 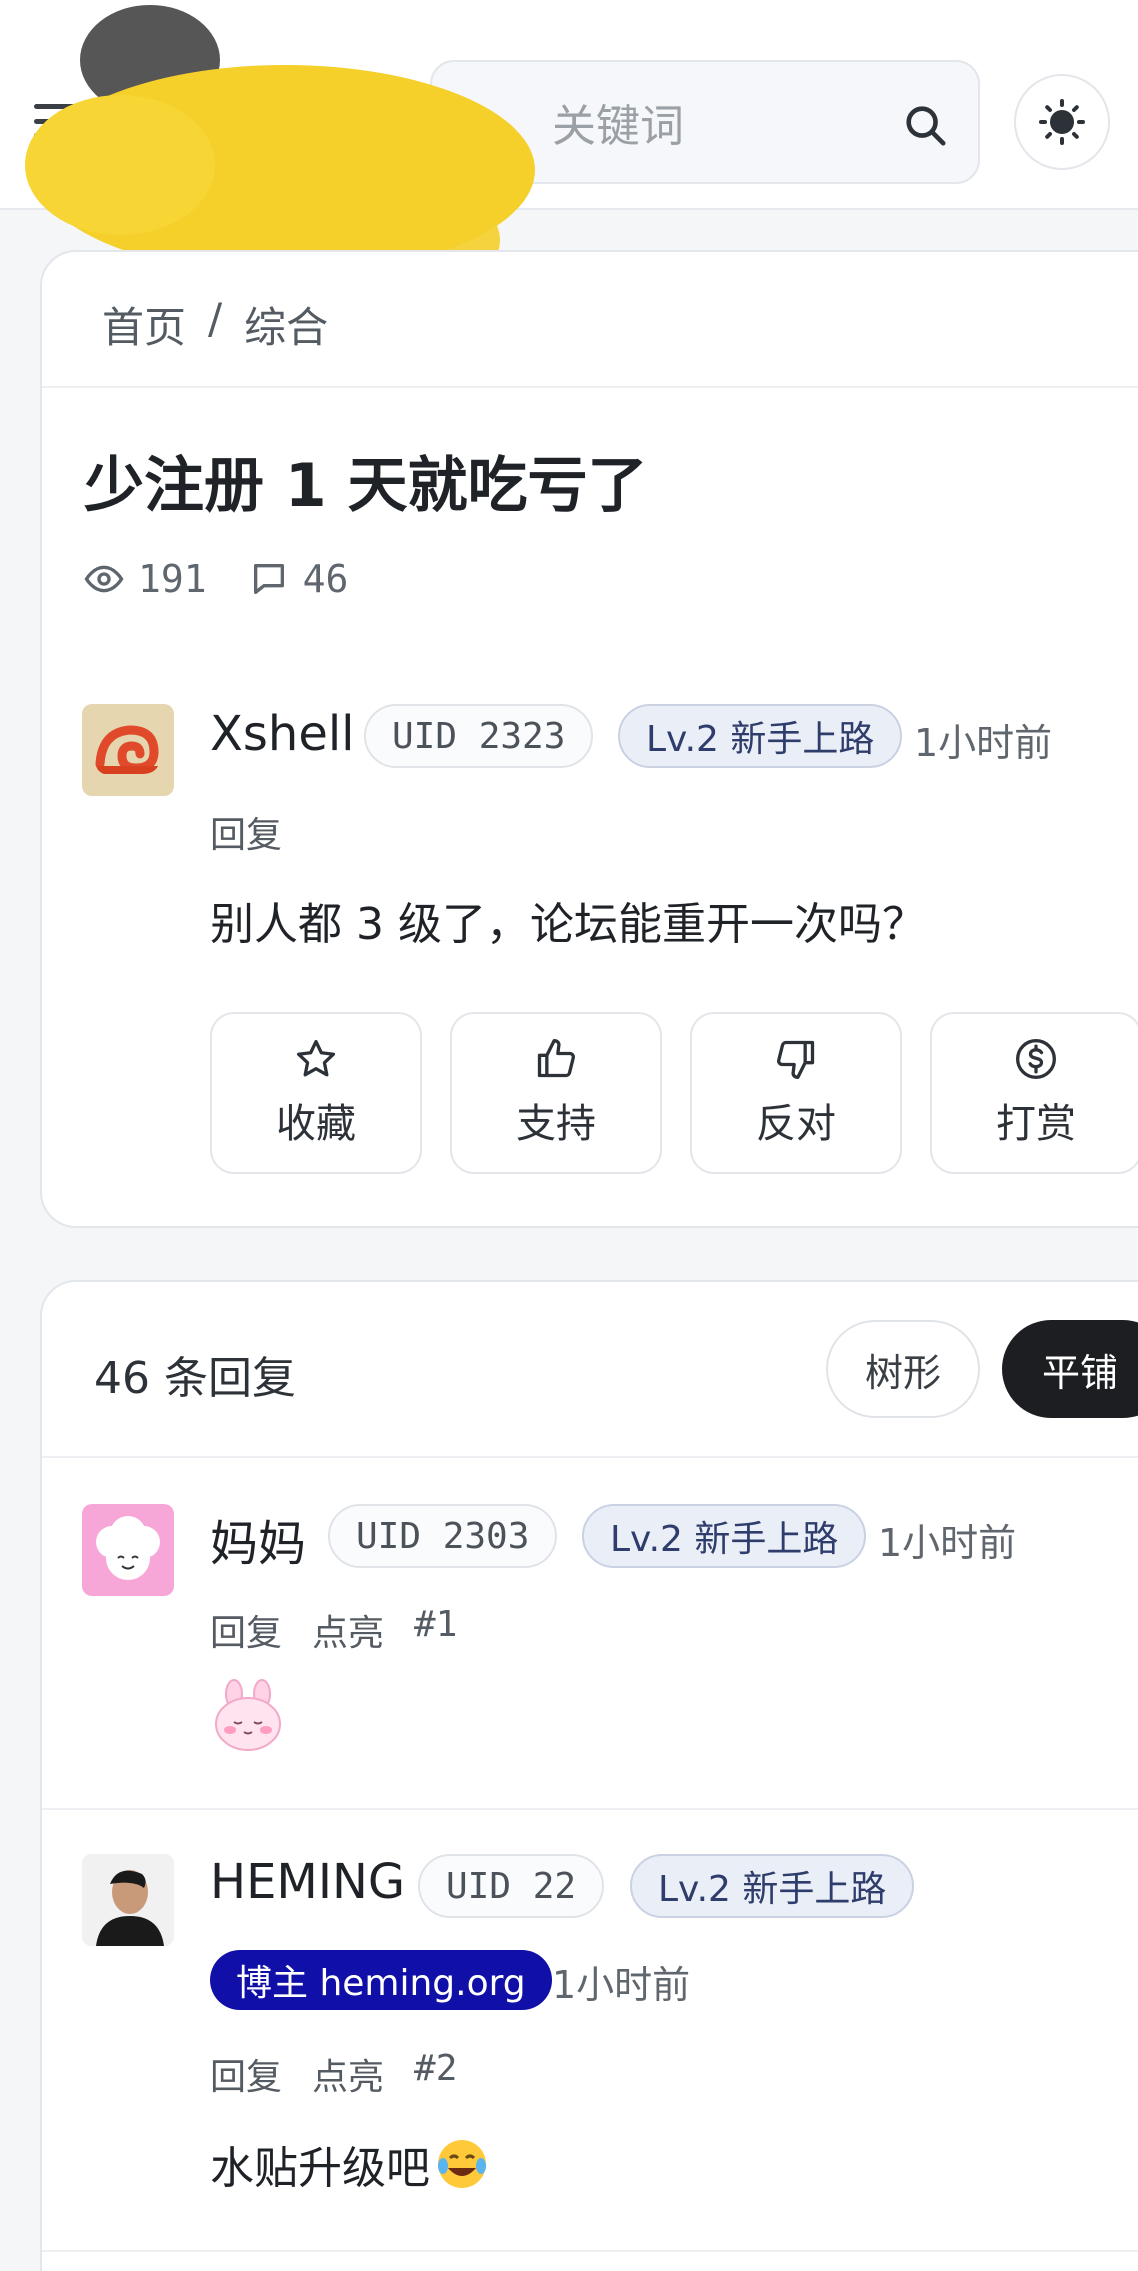 I want to click on oppose-label: 反对, so click(x=796, y=1124).